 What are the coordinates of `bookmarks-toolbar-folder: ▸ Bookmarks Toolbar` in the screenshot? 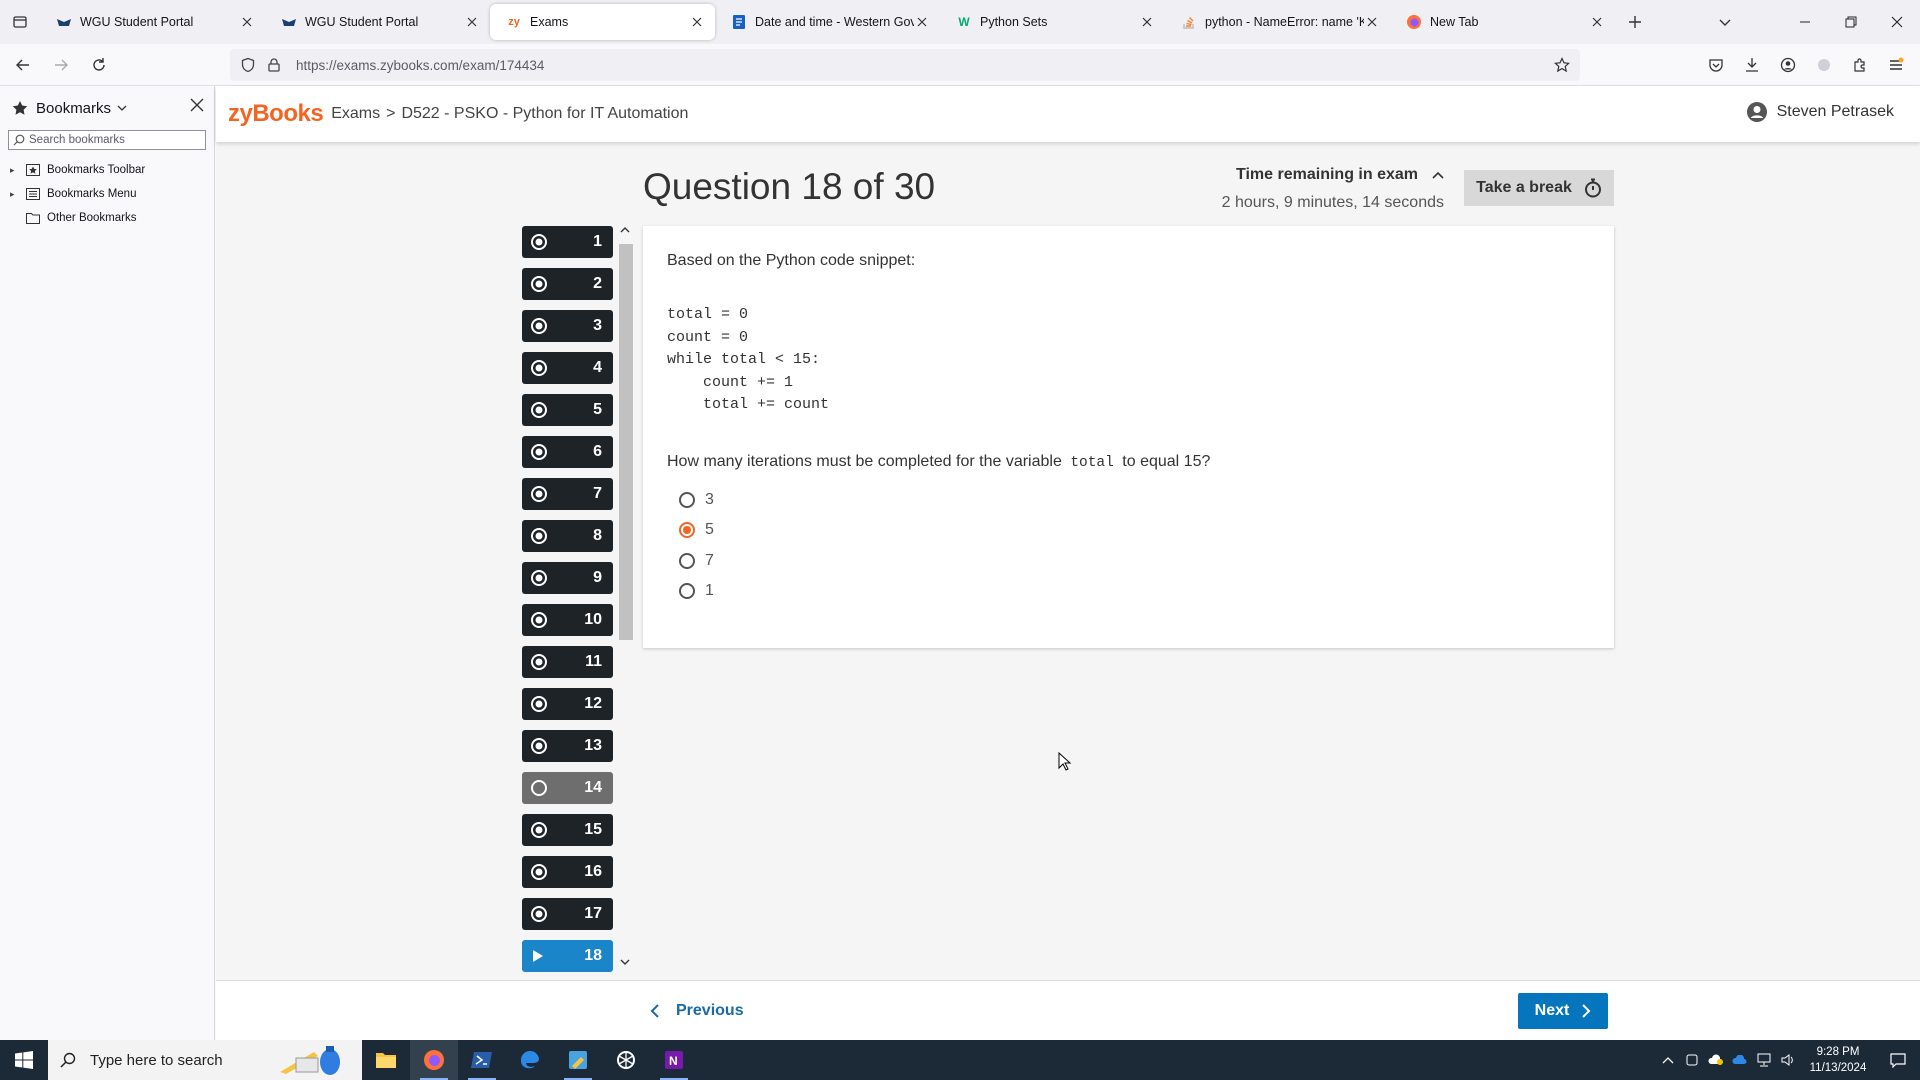 It's located at (107, 170).